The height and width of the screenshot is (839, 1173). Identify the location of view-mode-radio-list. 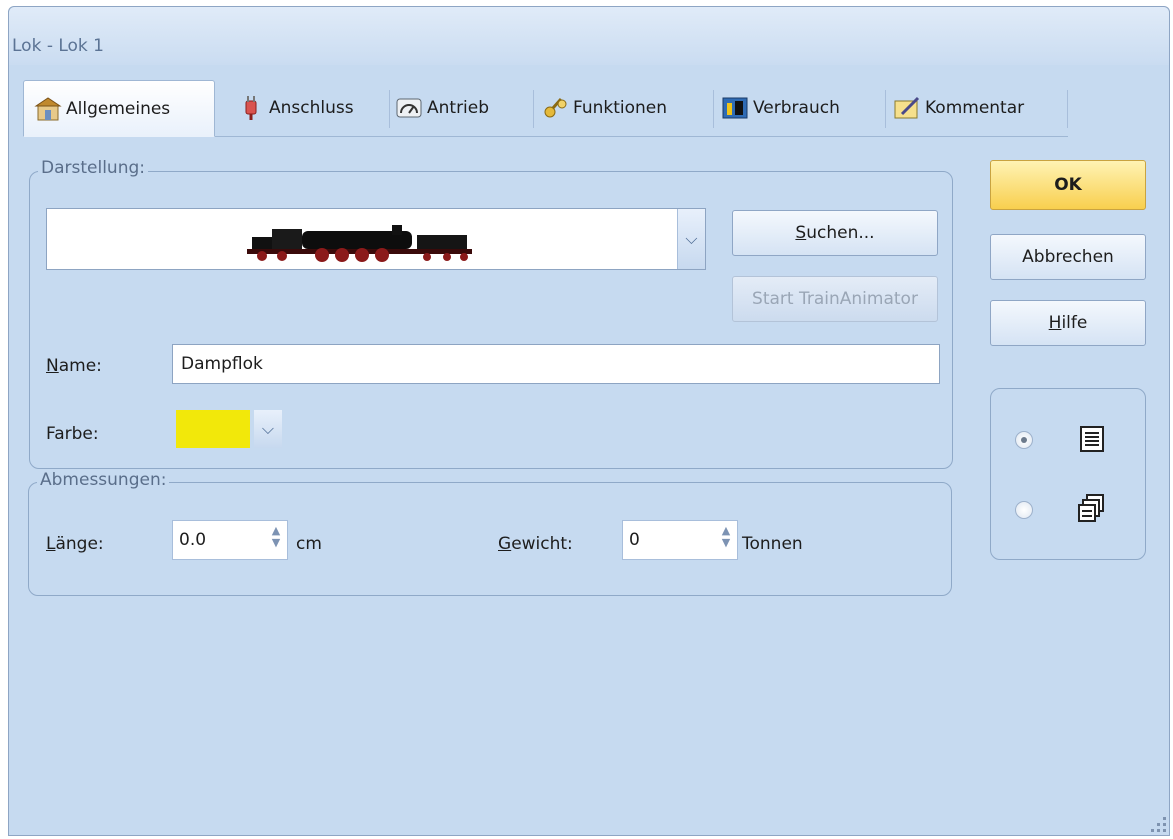
(1024, 440).